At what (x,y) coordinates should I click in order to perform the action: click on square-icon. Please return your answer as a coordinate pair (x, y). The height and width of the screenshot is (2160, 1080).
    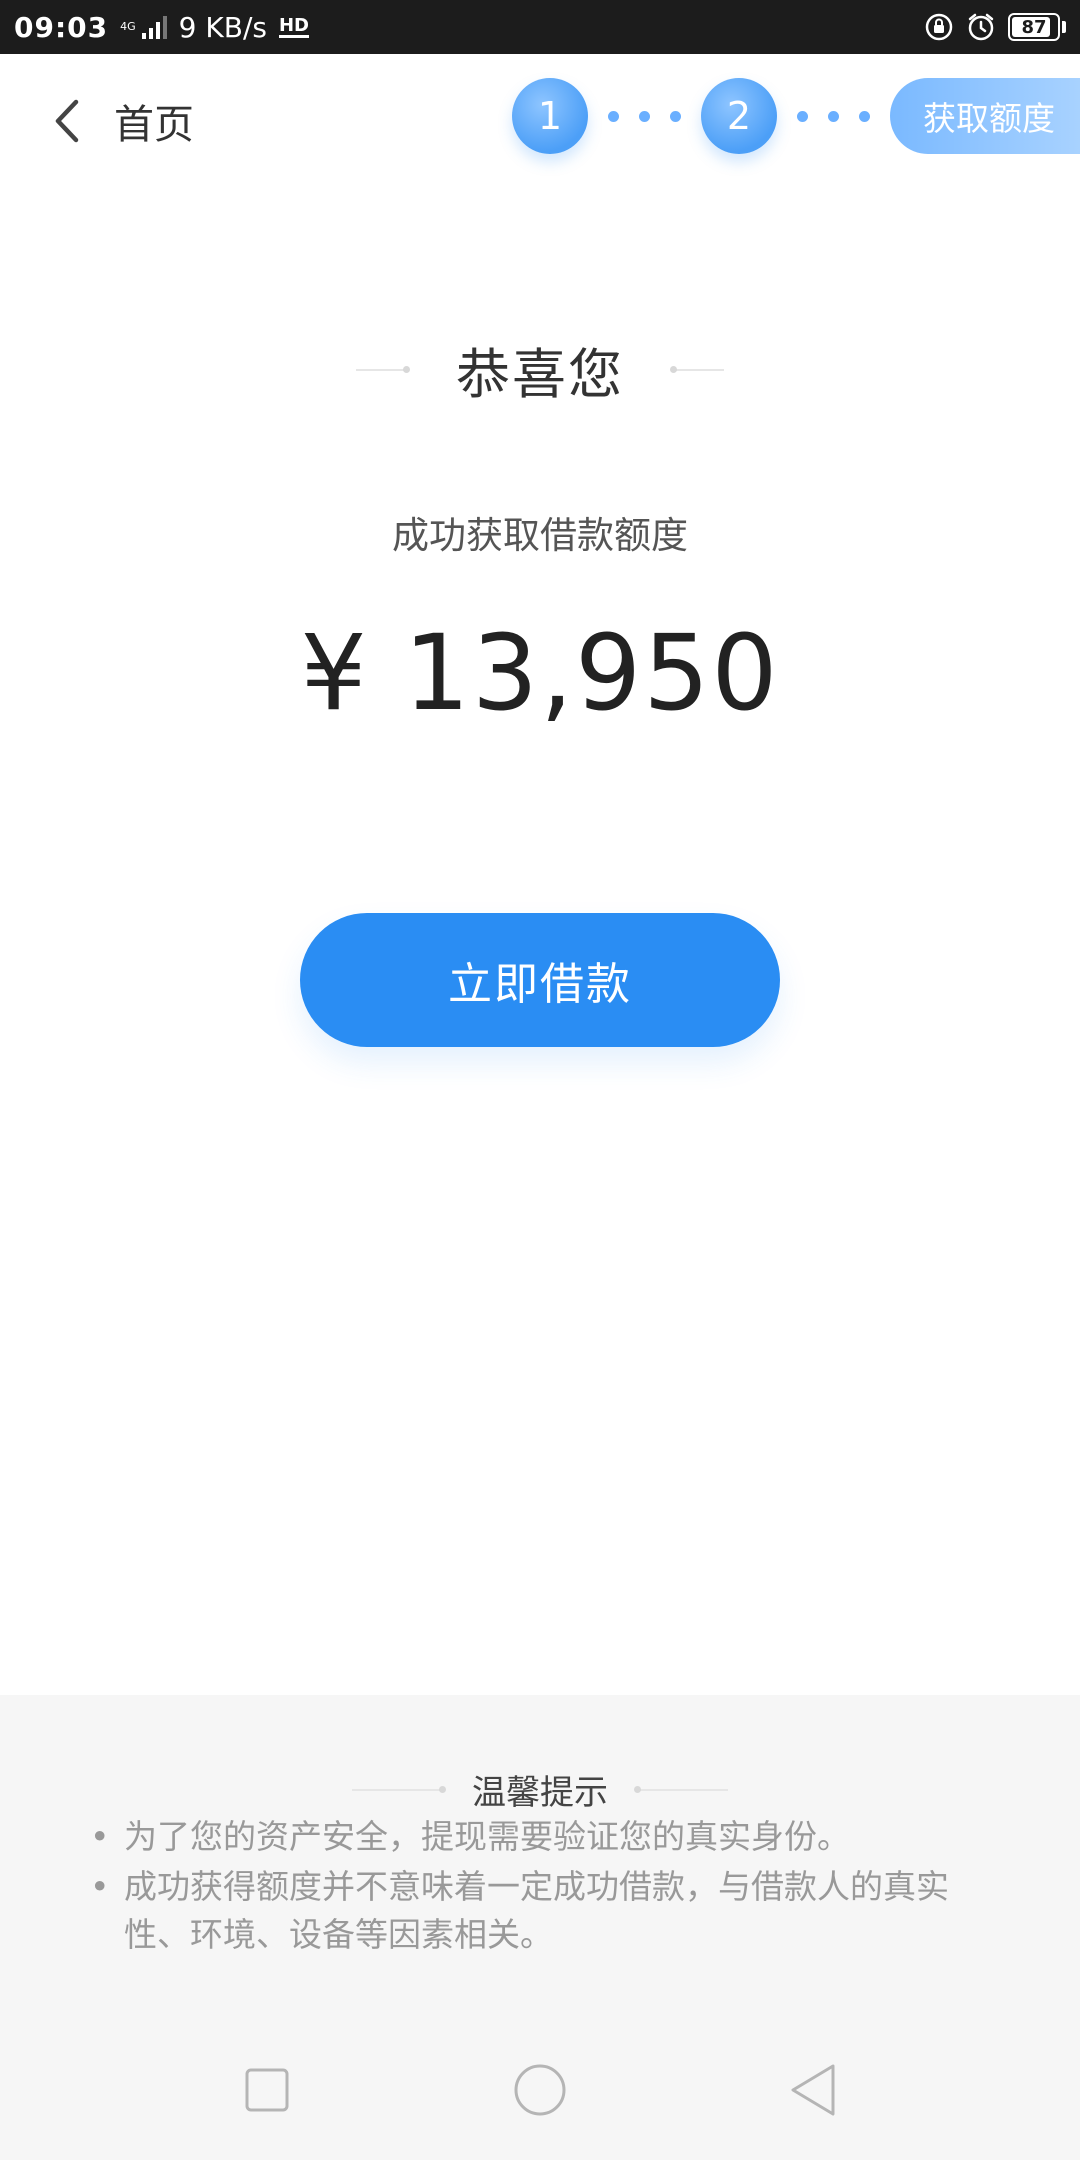
    Looking at the image, I should click on (267, 2090).